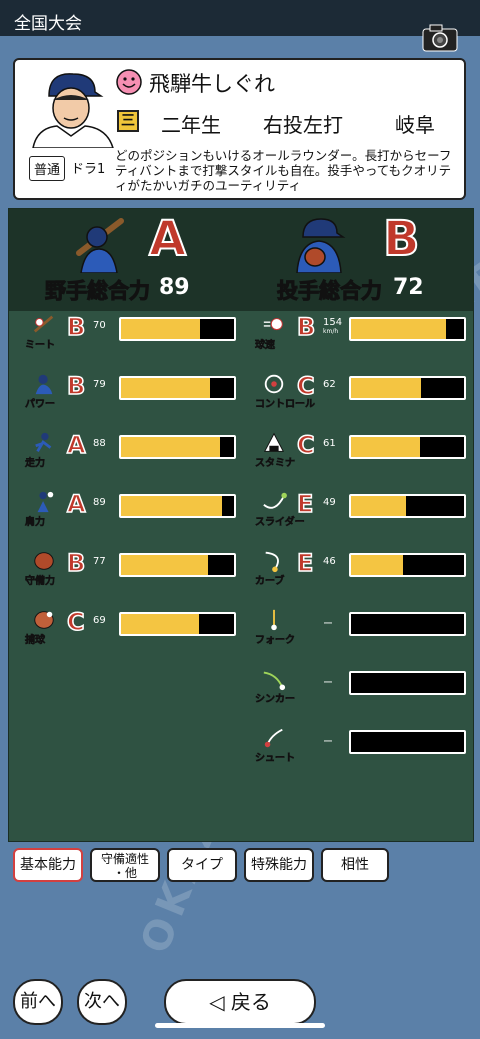 The image size is (480, 1039). What do you see at coordinates (274, 443) in the screenshot?
I see `stamina-icon` at bounding box center [274, 443].